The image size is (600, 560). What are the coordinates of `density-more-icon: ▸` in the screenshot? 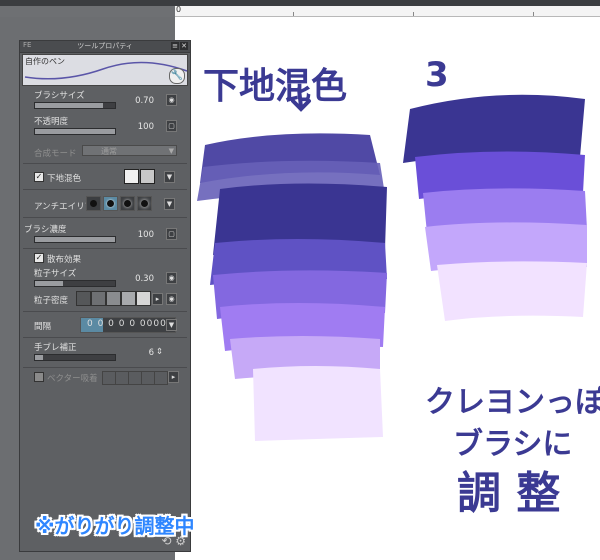 It's located at (157, 299).